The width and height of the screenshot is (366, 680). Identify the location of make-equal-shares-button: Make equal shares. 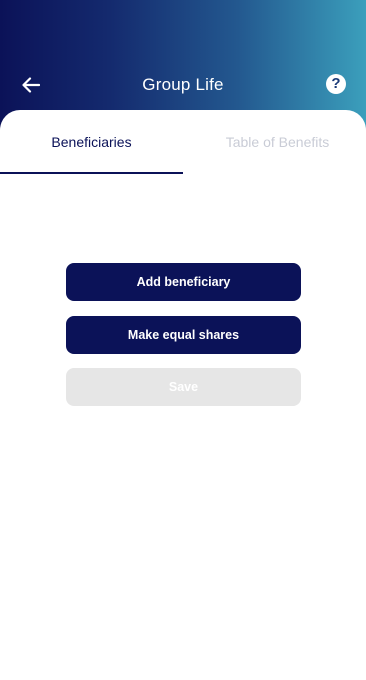
(183, 335).